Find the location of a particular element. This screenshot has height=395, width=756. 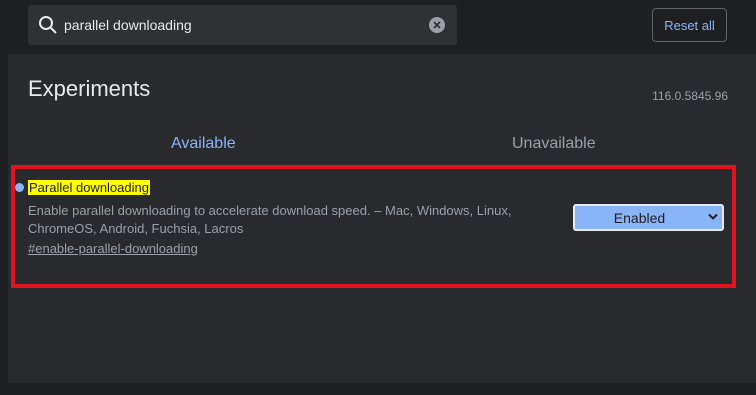

tab-unavailable: Unavailable is located at coordinates (554, 144).